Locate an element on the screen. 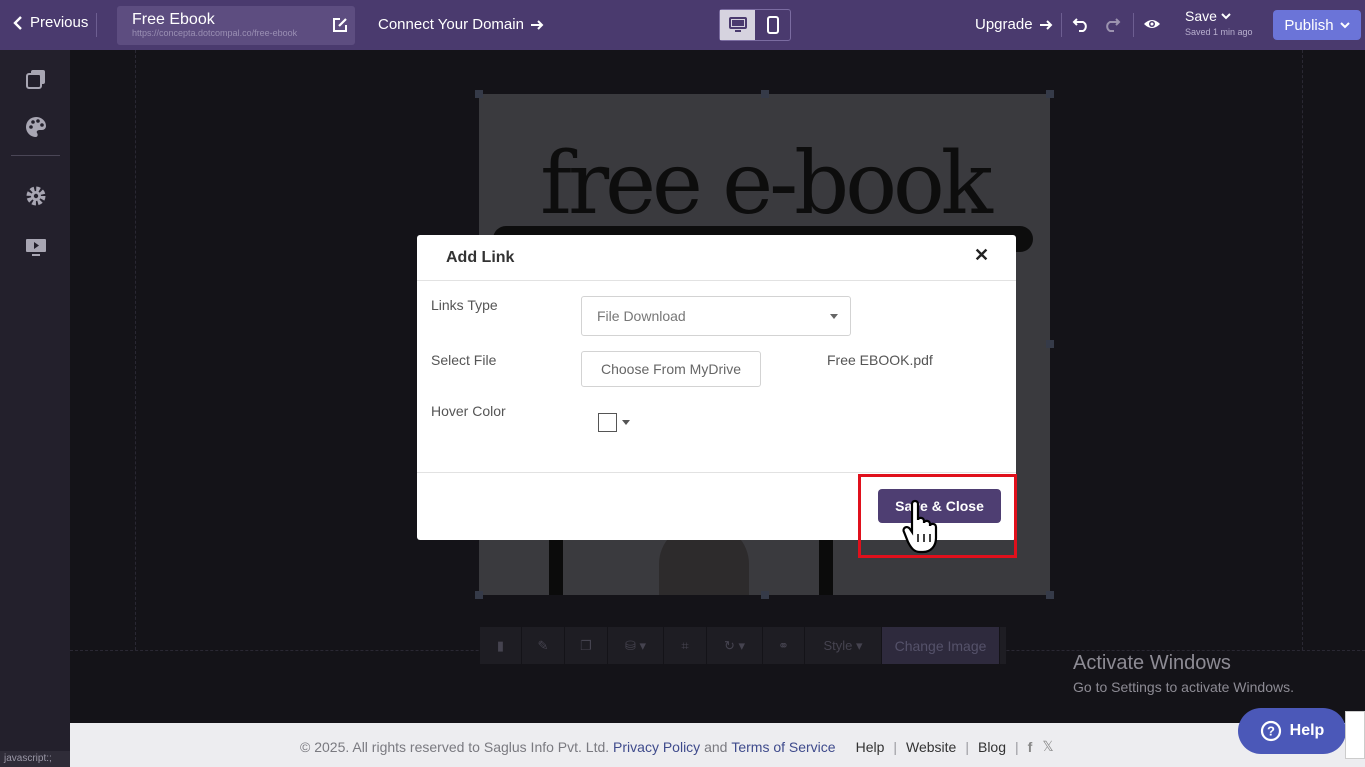 The width and height of the screenshot is (1365, 767). page-title: Free Ebook is located at coordinates (173, 19).